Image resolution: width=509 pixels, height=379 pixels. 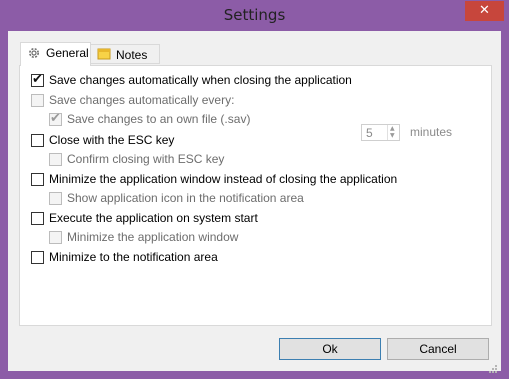 I want to click on window-title: Settings, so click(x=254, y=15).